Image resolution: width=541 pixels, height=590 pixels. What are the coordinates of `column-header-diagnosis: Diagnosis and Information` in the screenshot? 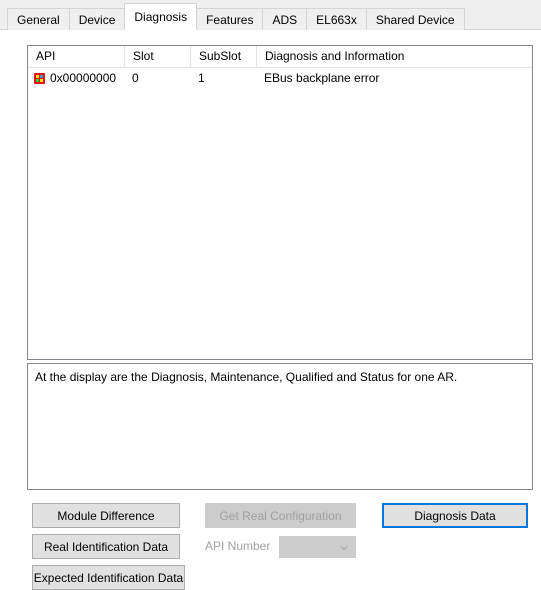 It's located at (394, 56).